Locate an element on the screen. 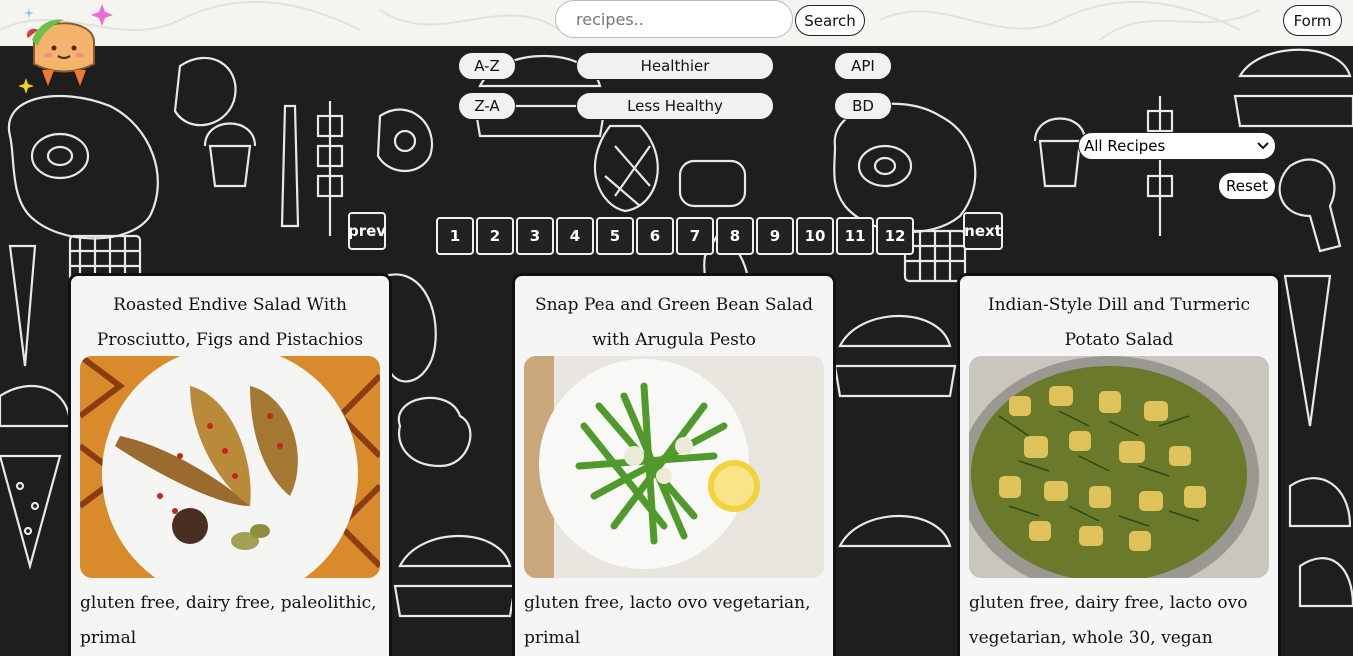 This screenshot has width=1353, height=656. endive-salad-photo is located at coordinates (230, 467).